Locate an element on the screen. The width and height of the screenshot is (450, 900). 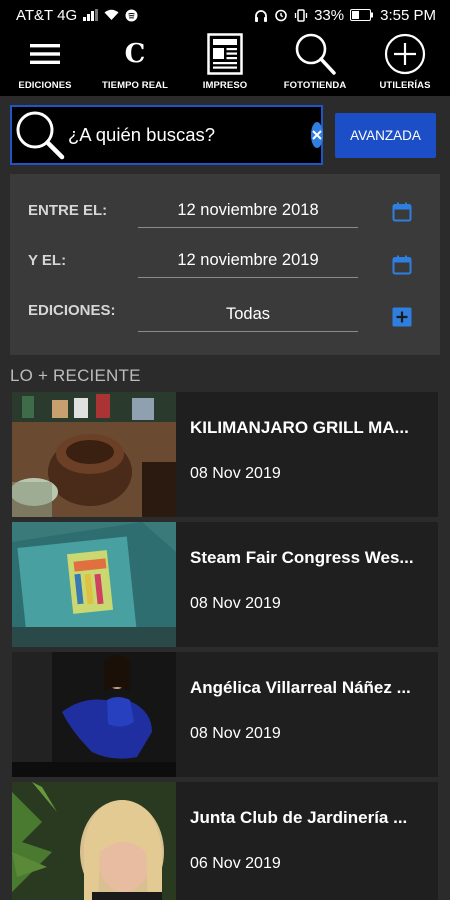
from-label: ENTRE EL: is located at coordinates (68, 210).